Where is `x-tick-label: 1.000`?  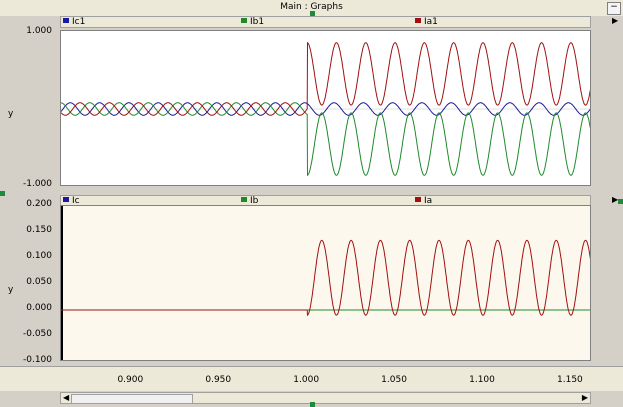 x-tick-label: 1.000 is located at coordinates (306, 380).